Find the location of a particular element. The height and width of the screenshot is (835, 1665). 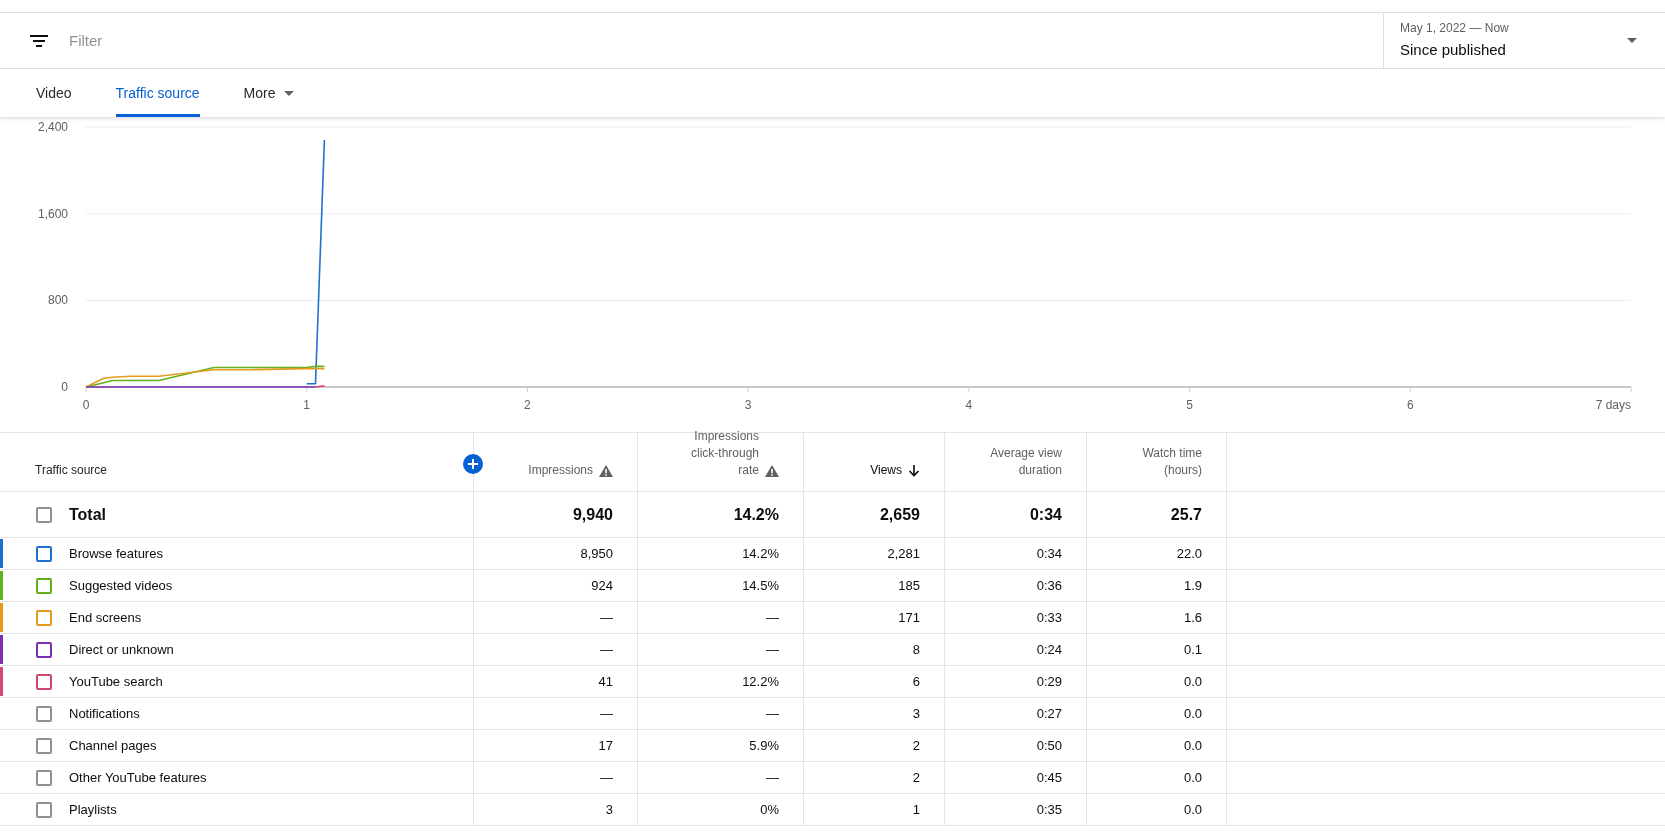

table-cell: 22.0 is located at coordinates (1157, 553).